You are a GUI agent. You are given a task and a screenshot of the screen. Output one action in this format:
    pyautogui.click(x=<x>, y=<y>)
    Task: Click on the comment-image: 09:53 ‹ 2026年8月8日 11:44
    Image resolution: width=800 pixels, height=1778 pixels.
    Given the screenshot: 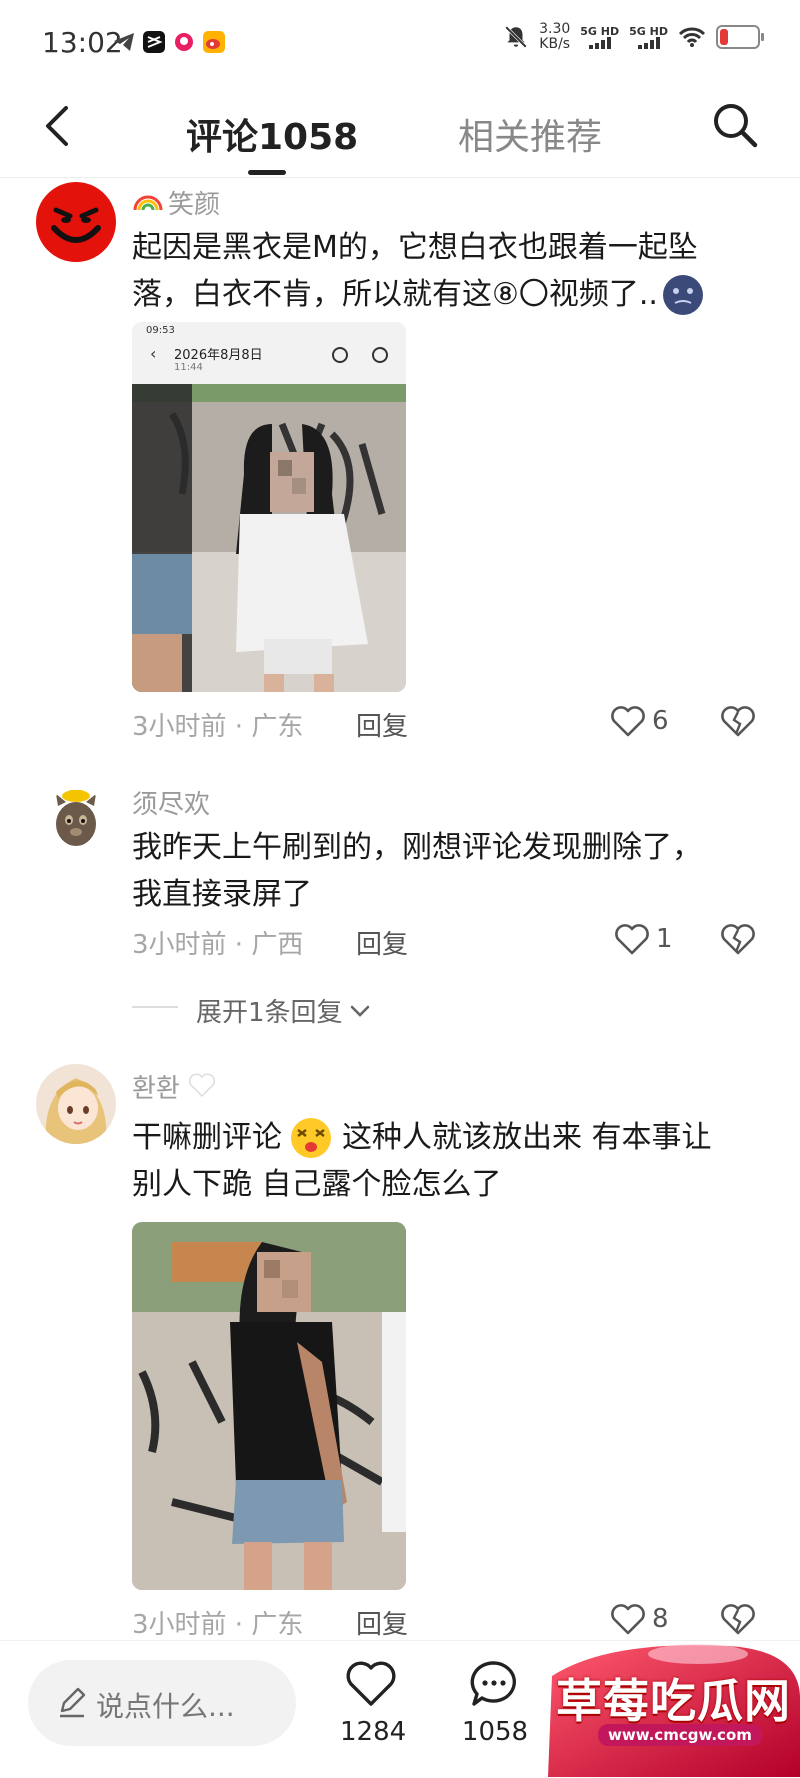 What is the action you would take?
    pyautogui.click(x=269, y=507)
    